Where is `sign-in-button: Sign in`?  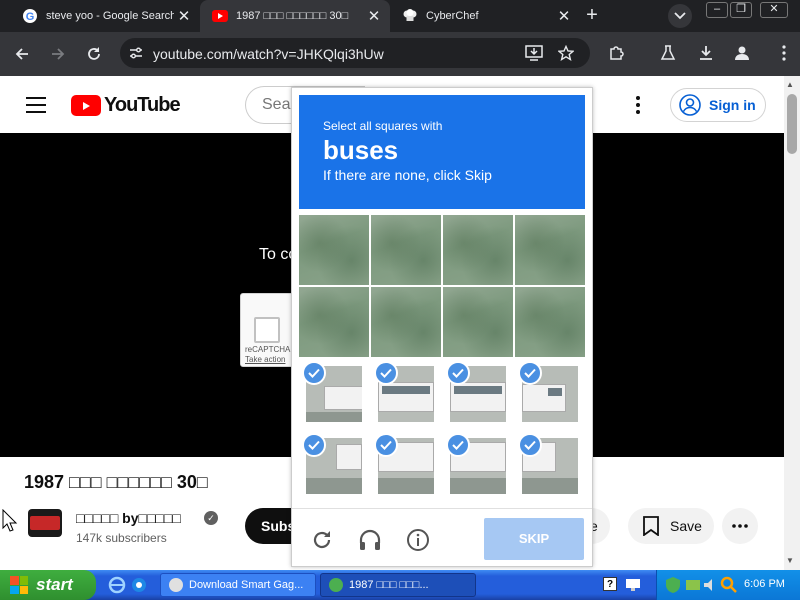 sign-in-button: Sign in is located at coordinates (718, 105).